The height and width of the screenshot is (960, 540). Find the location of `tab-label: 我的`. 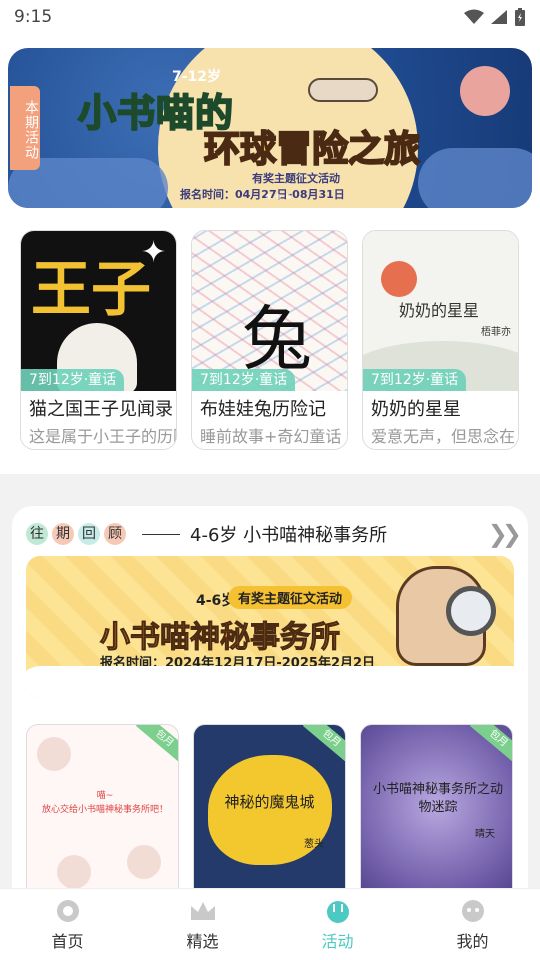

tab-label: 我的 is located at coordinates (472, 941).